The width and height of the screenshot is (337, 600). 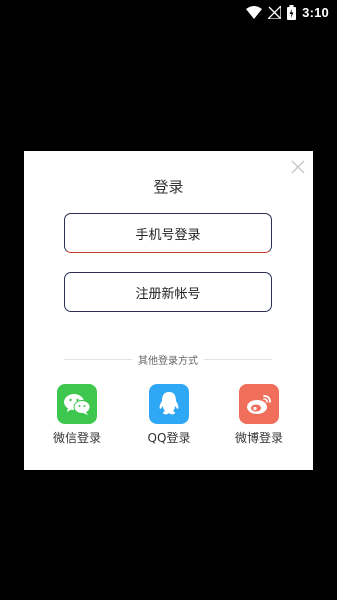 I want to click on status-bar: 3:10, so click(x=168, y=12).